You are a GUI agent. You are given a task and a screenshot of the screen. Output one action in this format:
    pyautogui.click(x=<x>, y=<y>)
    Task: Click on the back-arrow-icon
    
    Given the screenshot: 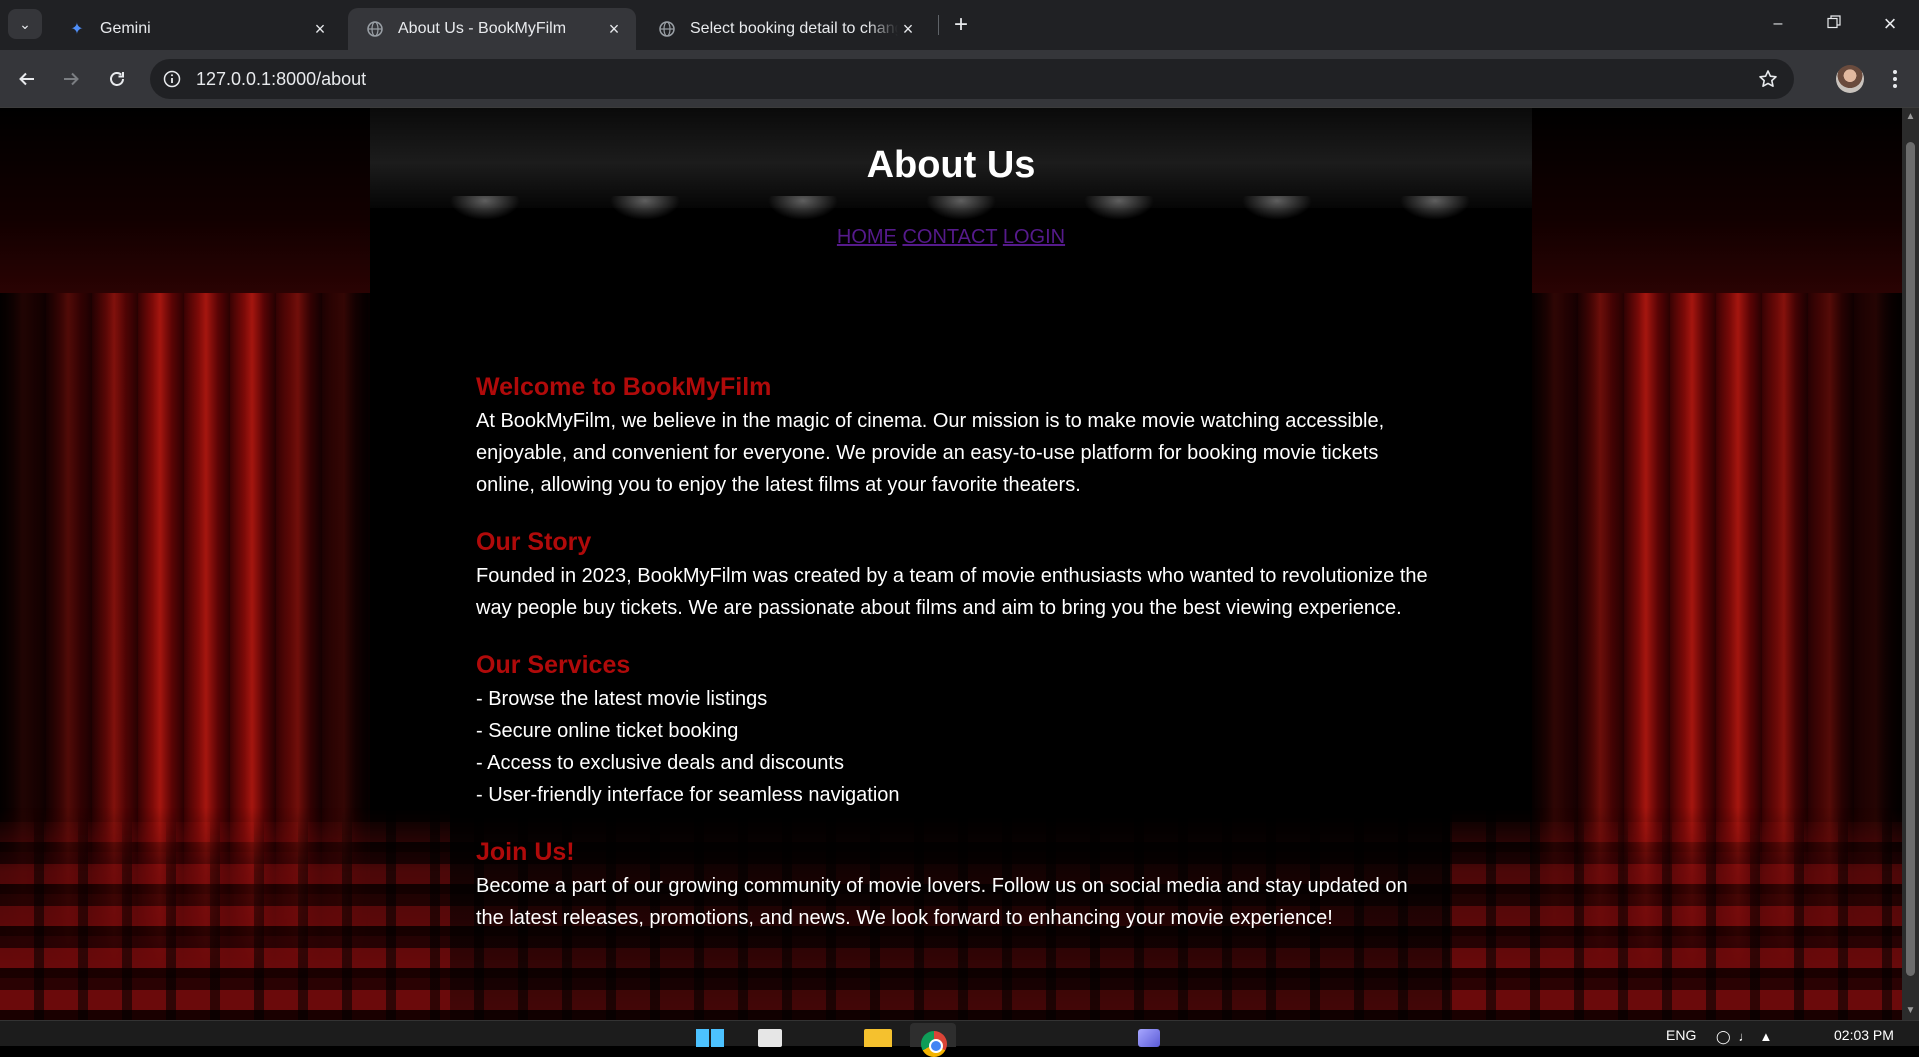 What is the action you would take?
    pyautogui.click(x=26, y=79)
    